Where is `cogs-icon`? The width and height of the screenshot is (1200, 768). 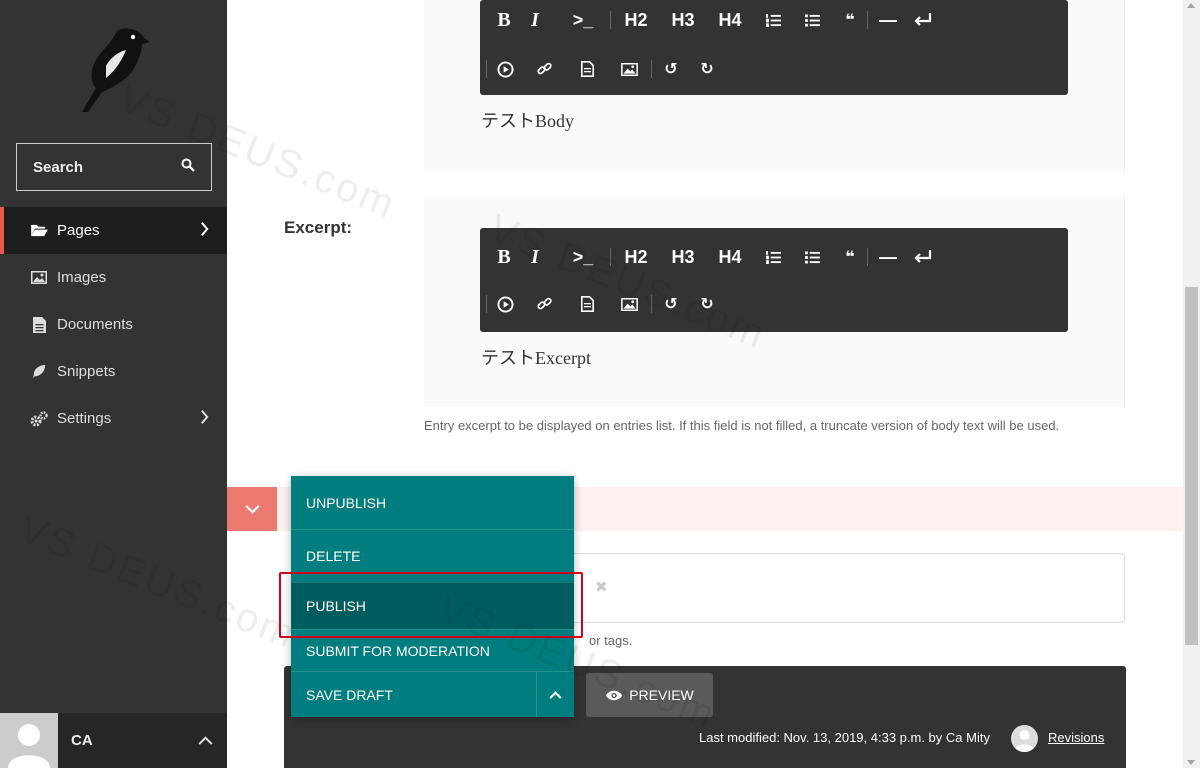 cogs-icon is located at coordinates (39, 419).